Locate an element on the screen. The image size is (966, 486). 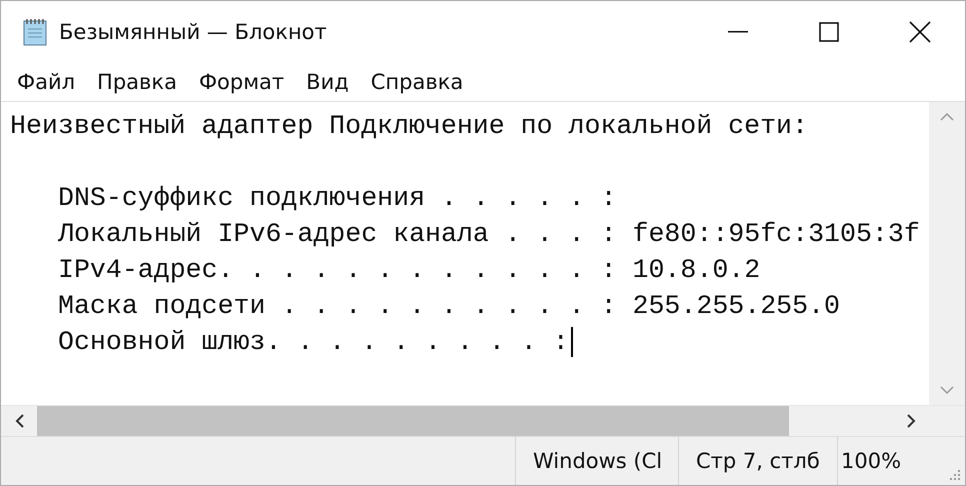
text-line: Основной шлюз. . . . . . . . . : is located at coordinates (313, 342).